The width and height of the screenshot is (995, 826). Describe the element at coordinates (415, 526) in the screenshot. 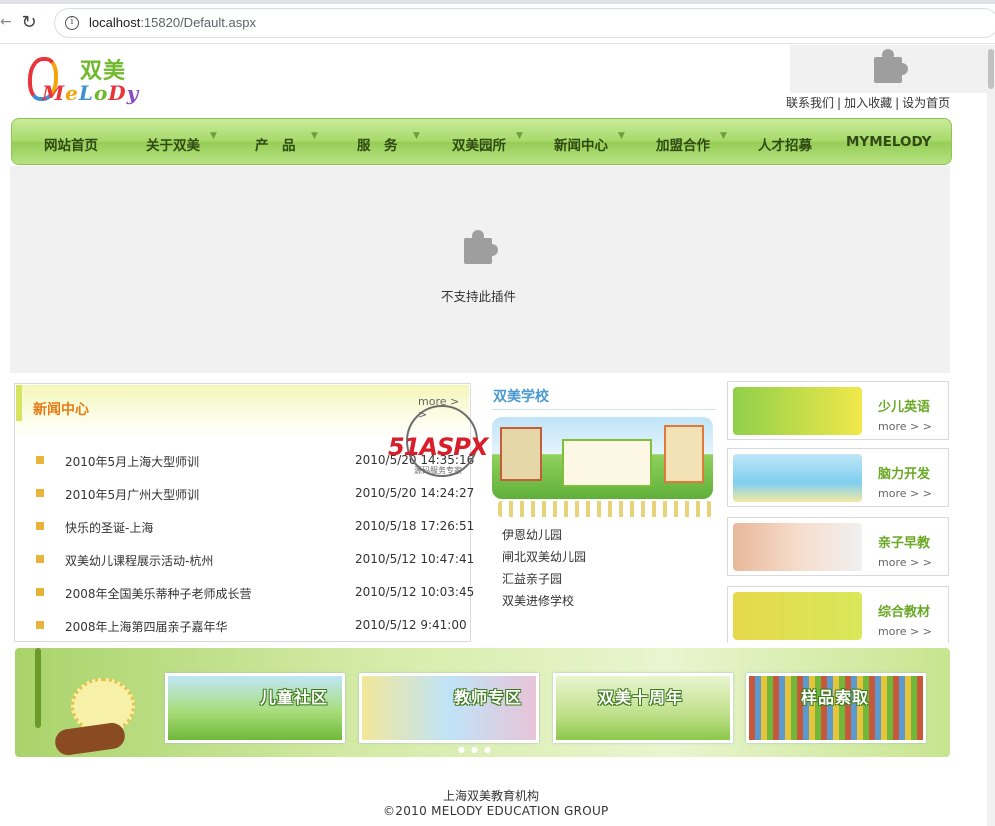

I see `news-item-date: 2010/5/18 17:26:51` at that location.